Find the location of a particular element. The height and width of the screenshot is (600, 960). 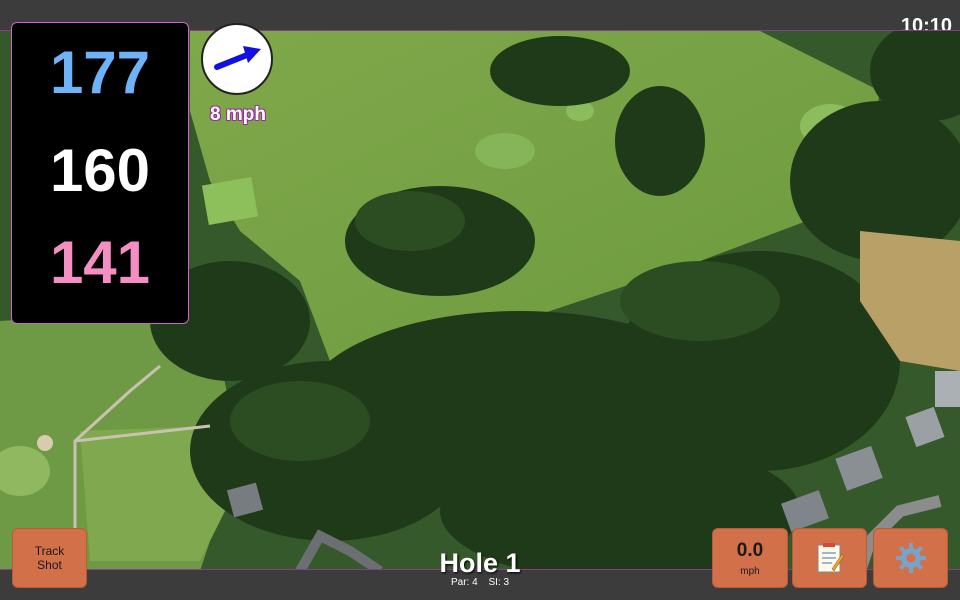

wind-indicator is located at coordinates (237, 59).